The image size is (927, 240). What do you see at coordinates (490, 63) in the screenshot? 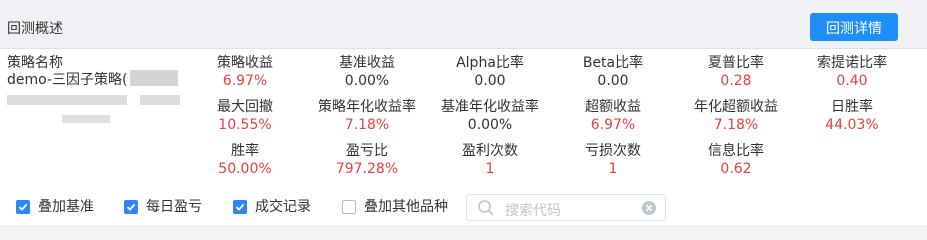
I see `metric-label: Alpha比率` at bounding box center [490, 63].